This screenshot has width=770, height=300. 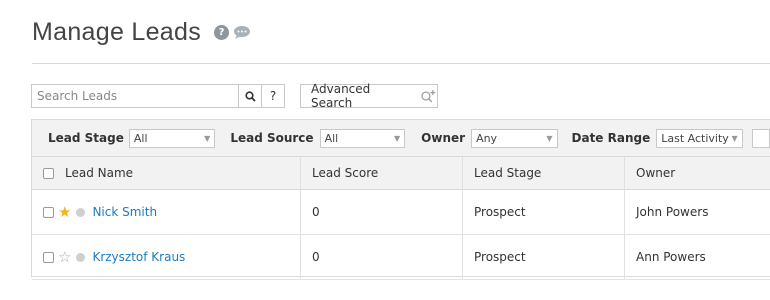 What do you see at coordinates (166, 173) in the screenshot?
I see `column-header-lead-name: Lead Name` at bounding box center [166, 173].